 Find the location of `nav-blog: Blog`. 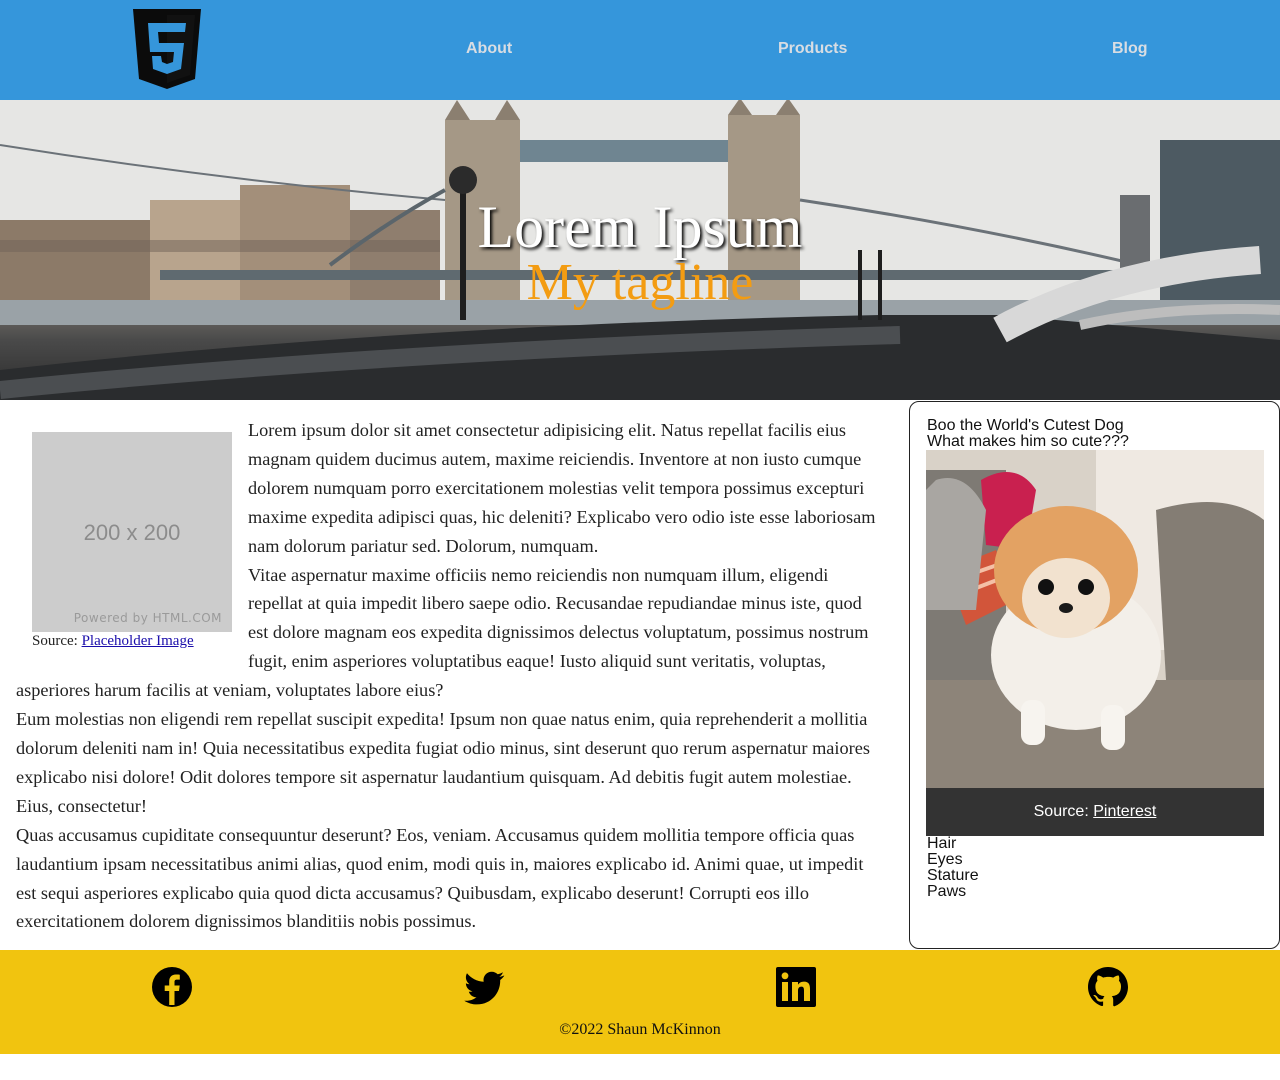

nav-blog: Blog is located at coordinates (1130, 49).